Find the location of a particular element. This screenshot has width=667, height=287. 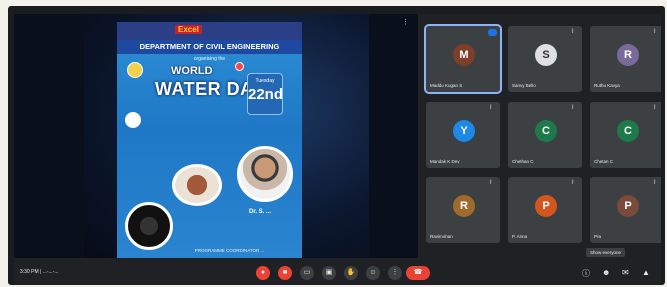

avatar: M is located at coordinates (464, 55).